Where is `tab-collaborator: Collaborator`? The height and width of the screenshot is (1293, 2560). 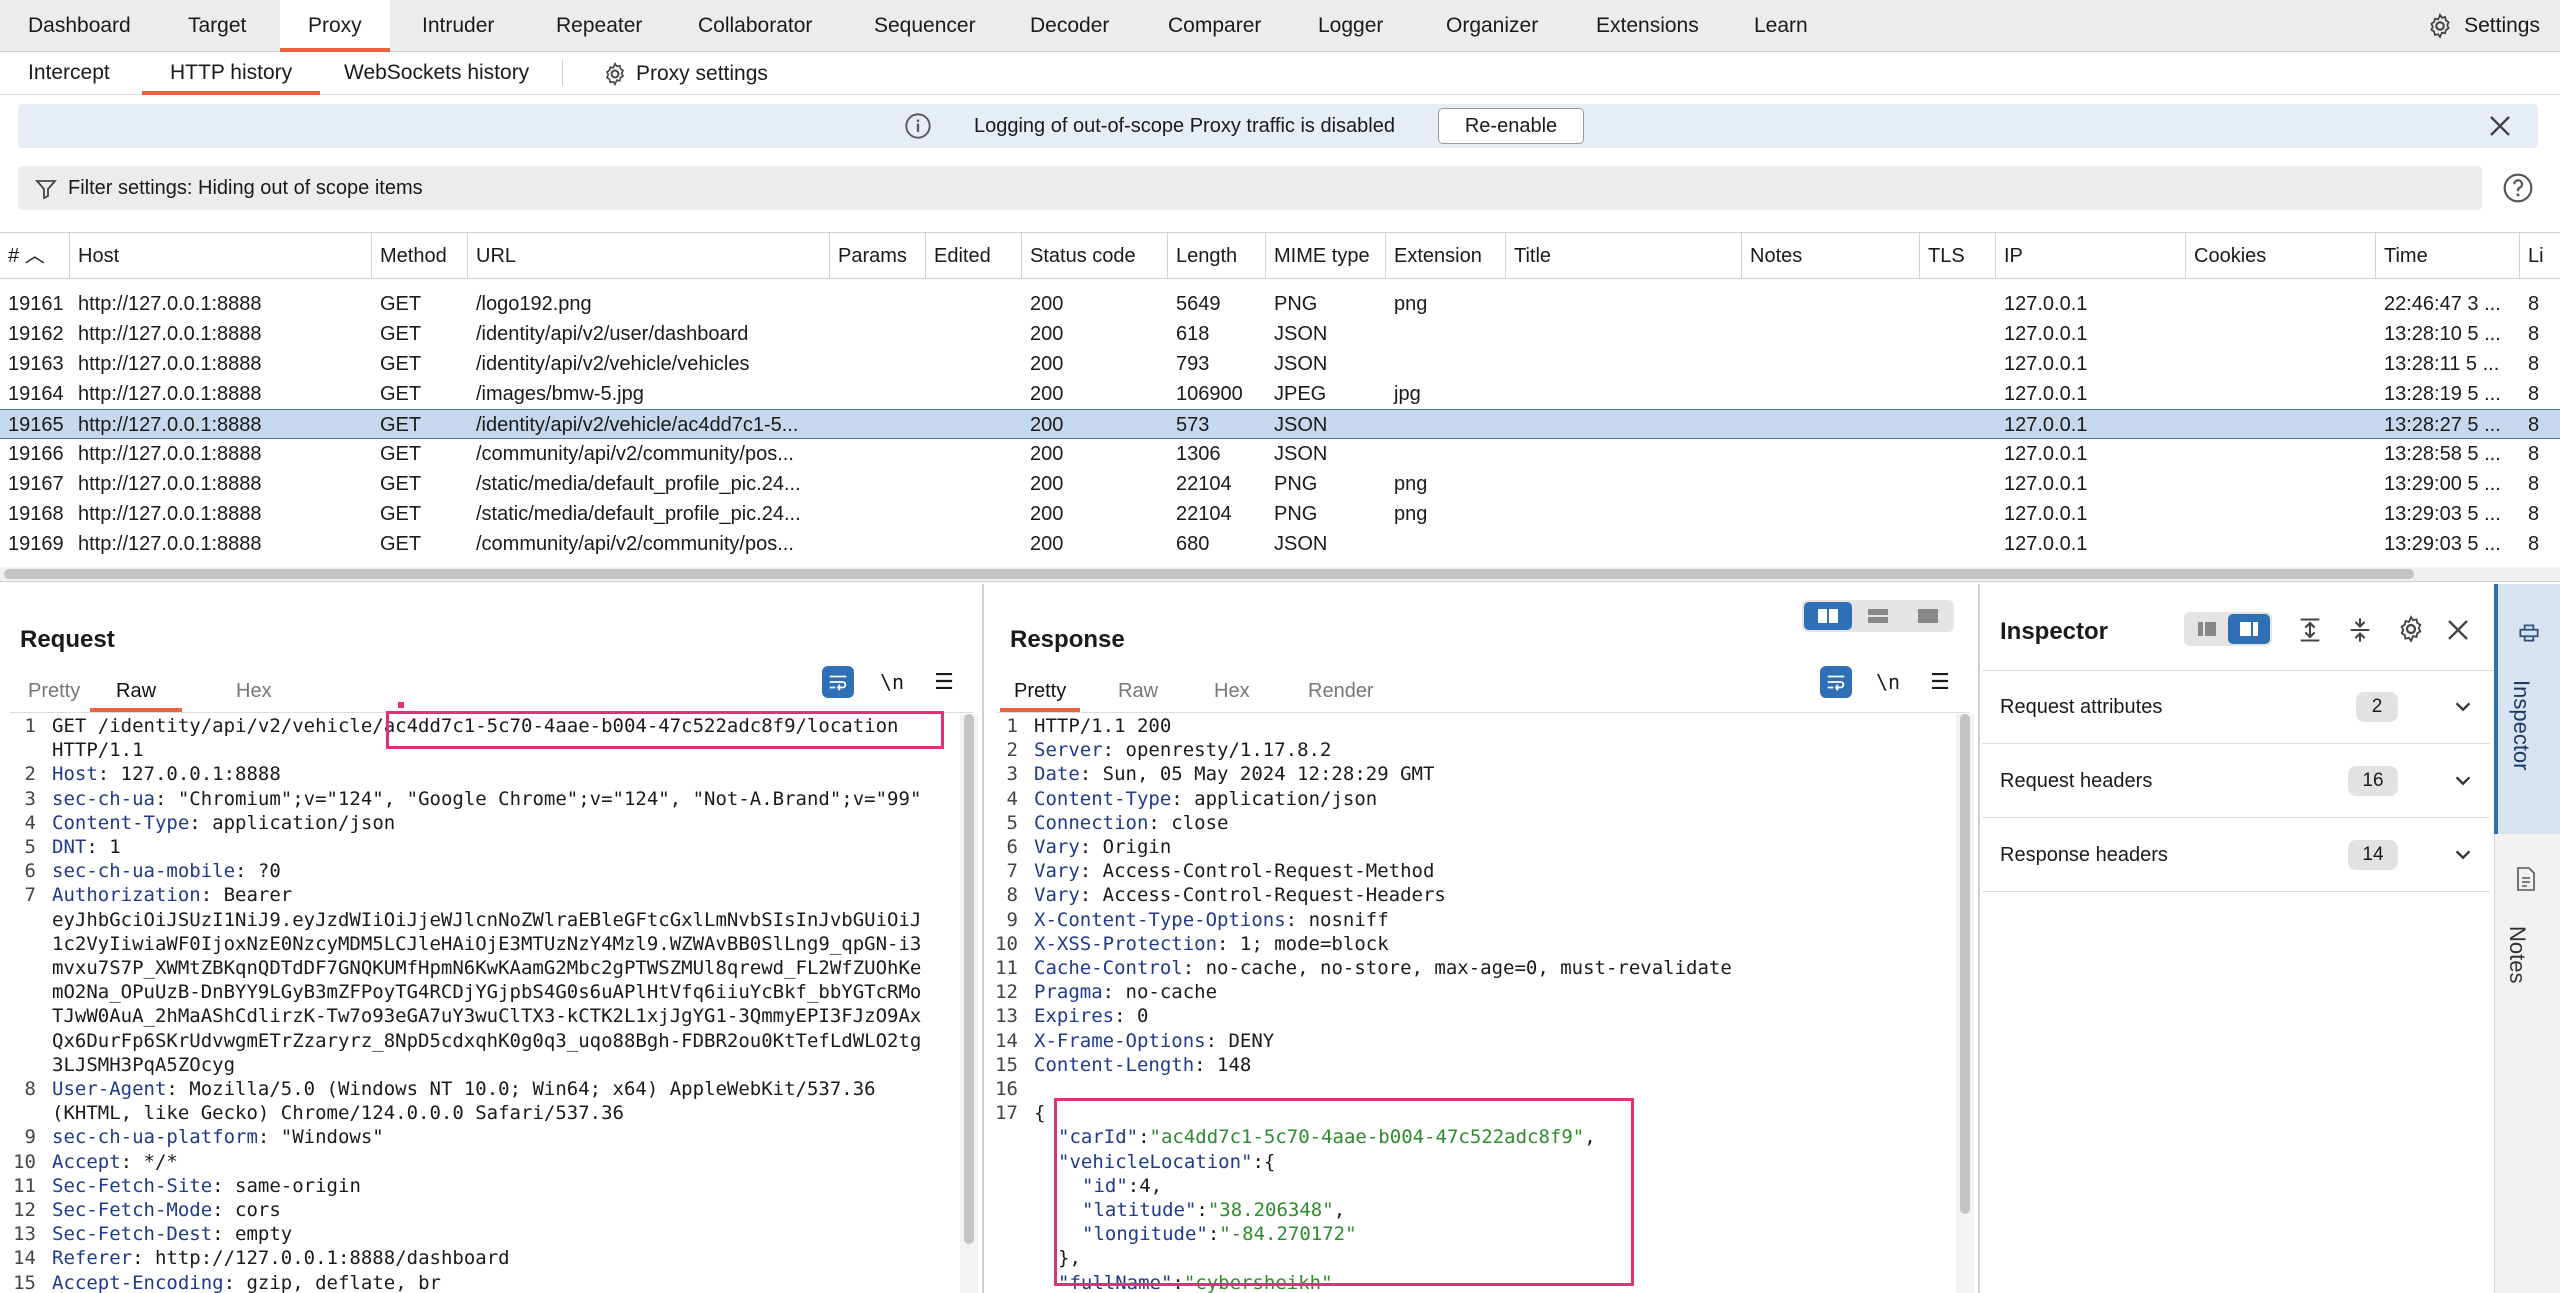
tab-collaborator: Collaborator is located at coordinates (755, 26).